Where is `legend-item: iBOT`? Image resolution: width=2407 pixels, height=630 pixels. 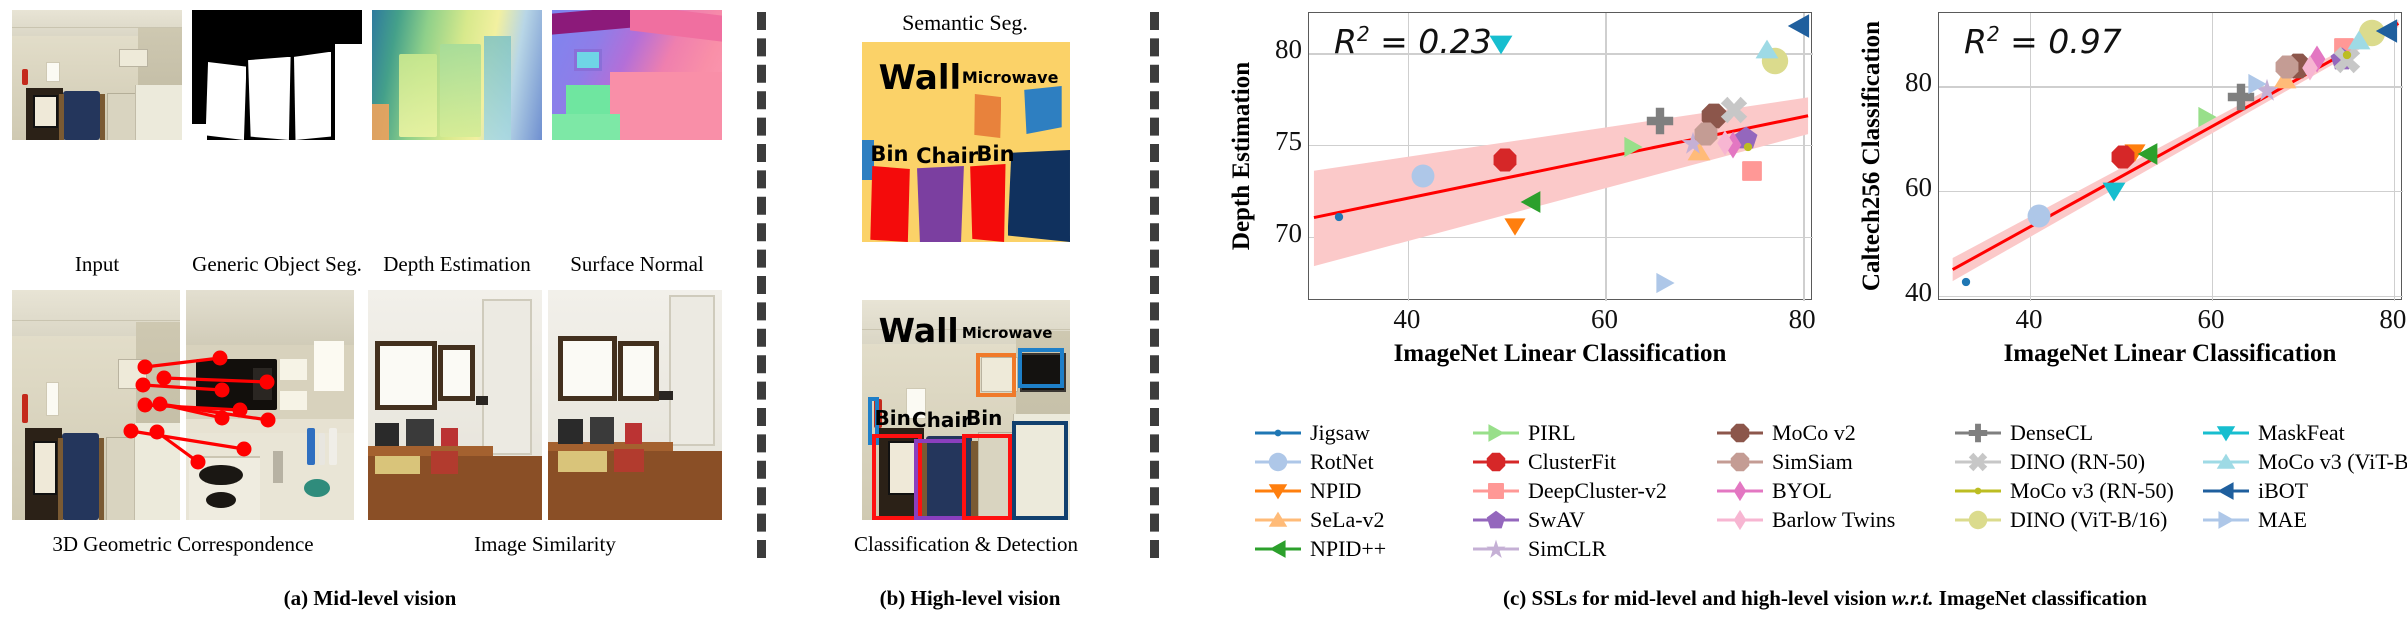 legend-item: iBOT is located at coordinates (2255, 491).